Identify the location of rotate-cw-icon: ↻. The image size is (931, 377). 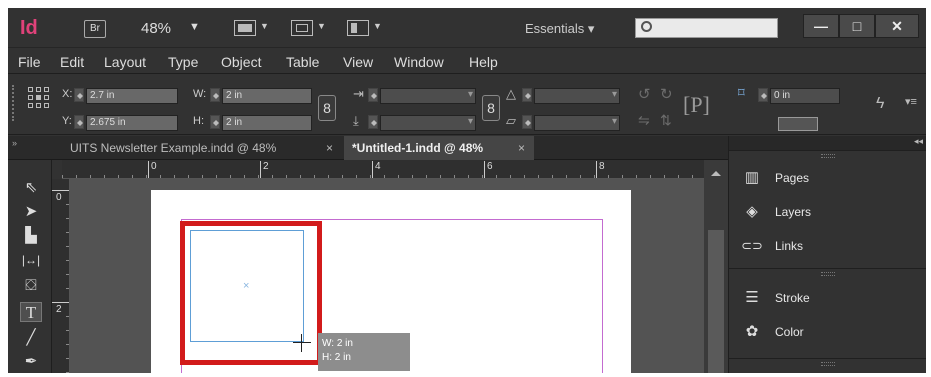
(666, 94).